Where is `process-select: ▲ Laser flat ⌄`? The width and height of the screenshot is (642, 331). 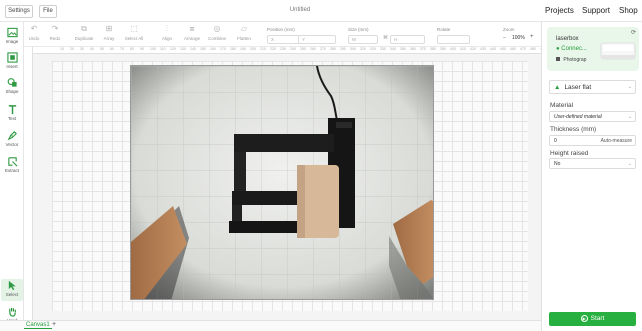
process-select: ▲ Laser flat ⌄ is located at coordinates (592, 87).